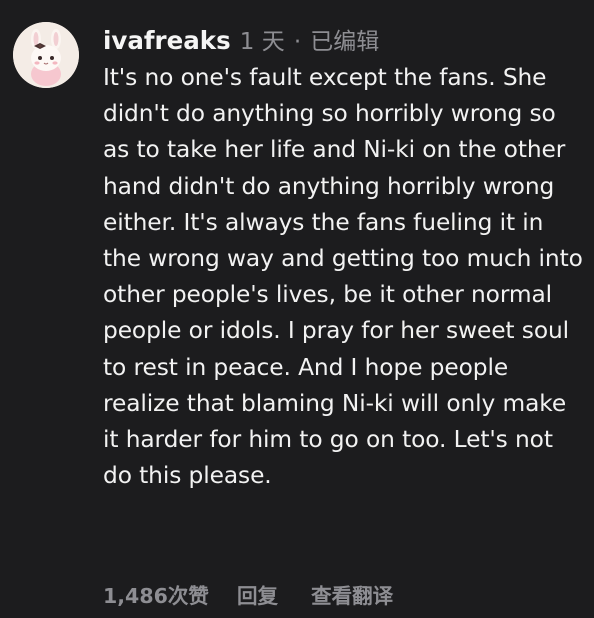 This screenshot has height=618, width=594. I want to click on edited-label: 已编辑, so click(345, 42).